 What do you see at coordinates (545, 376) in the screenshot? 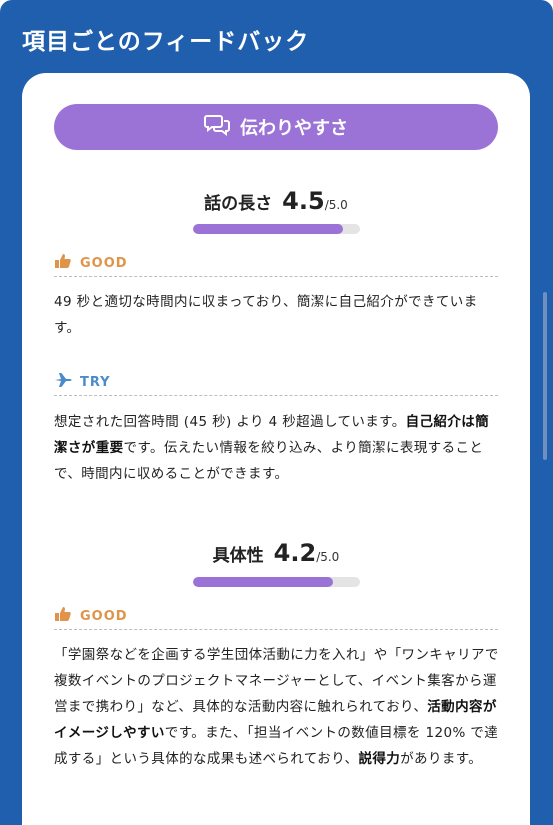
I see `scrollbar` at bounding box center [545, 376].